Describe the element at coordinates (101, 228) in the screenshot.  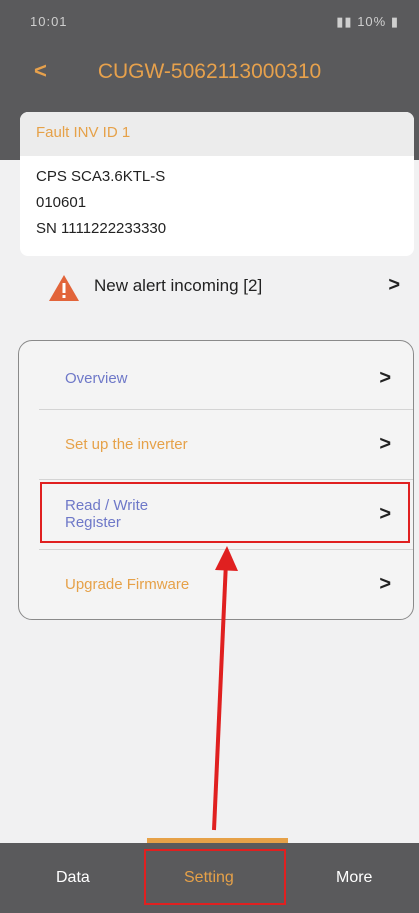
I see `inverter-serial: SN 1111222233330` at that location.